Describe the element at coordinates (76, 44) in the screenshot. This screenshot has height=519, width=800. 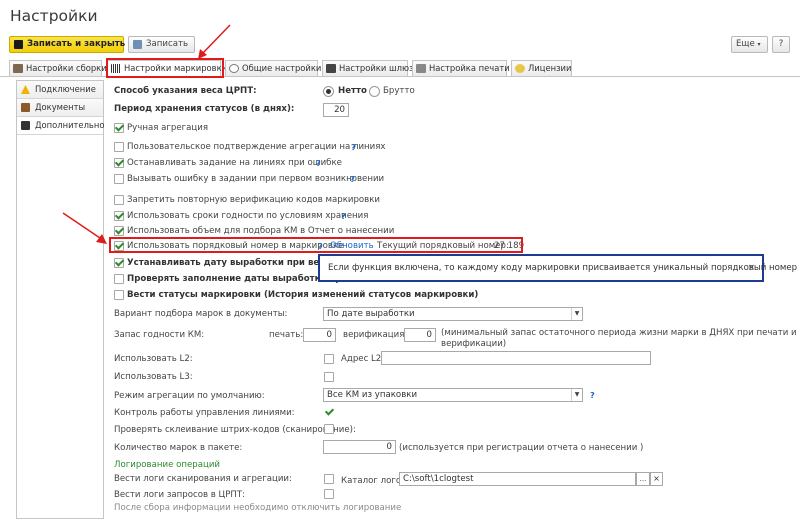
I see `save-and-close-label: Записать и закрыть` at that location.